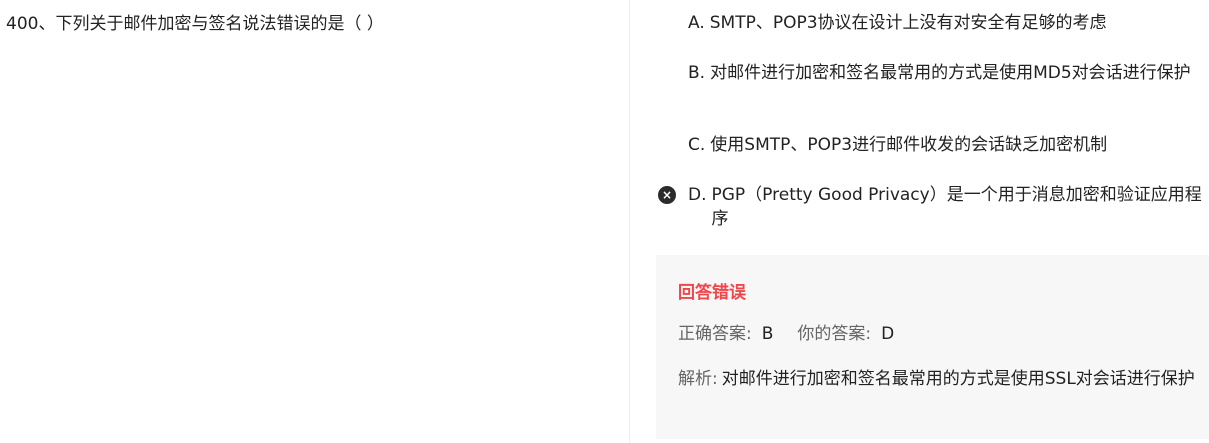 The width and height of the screenshot is (1209, 443). What do you see at coordinates (667, 195) in the screenshot?
I see `wrong-answer-icon: ×` at bounding box center [667, 195].